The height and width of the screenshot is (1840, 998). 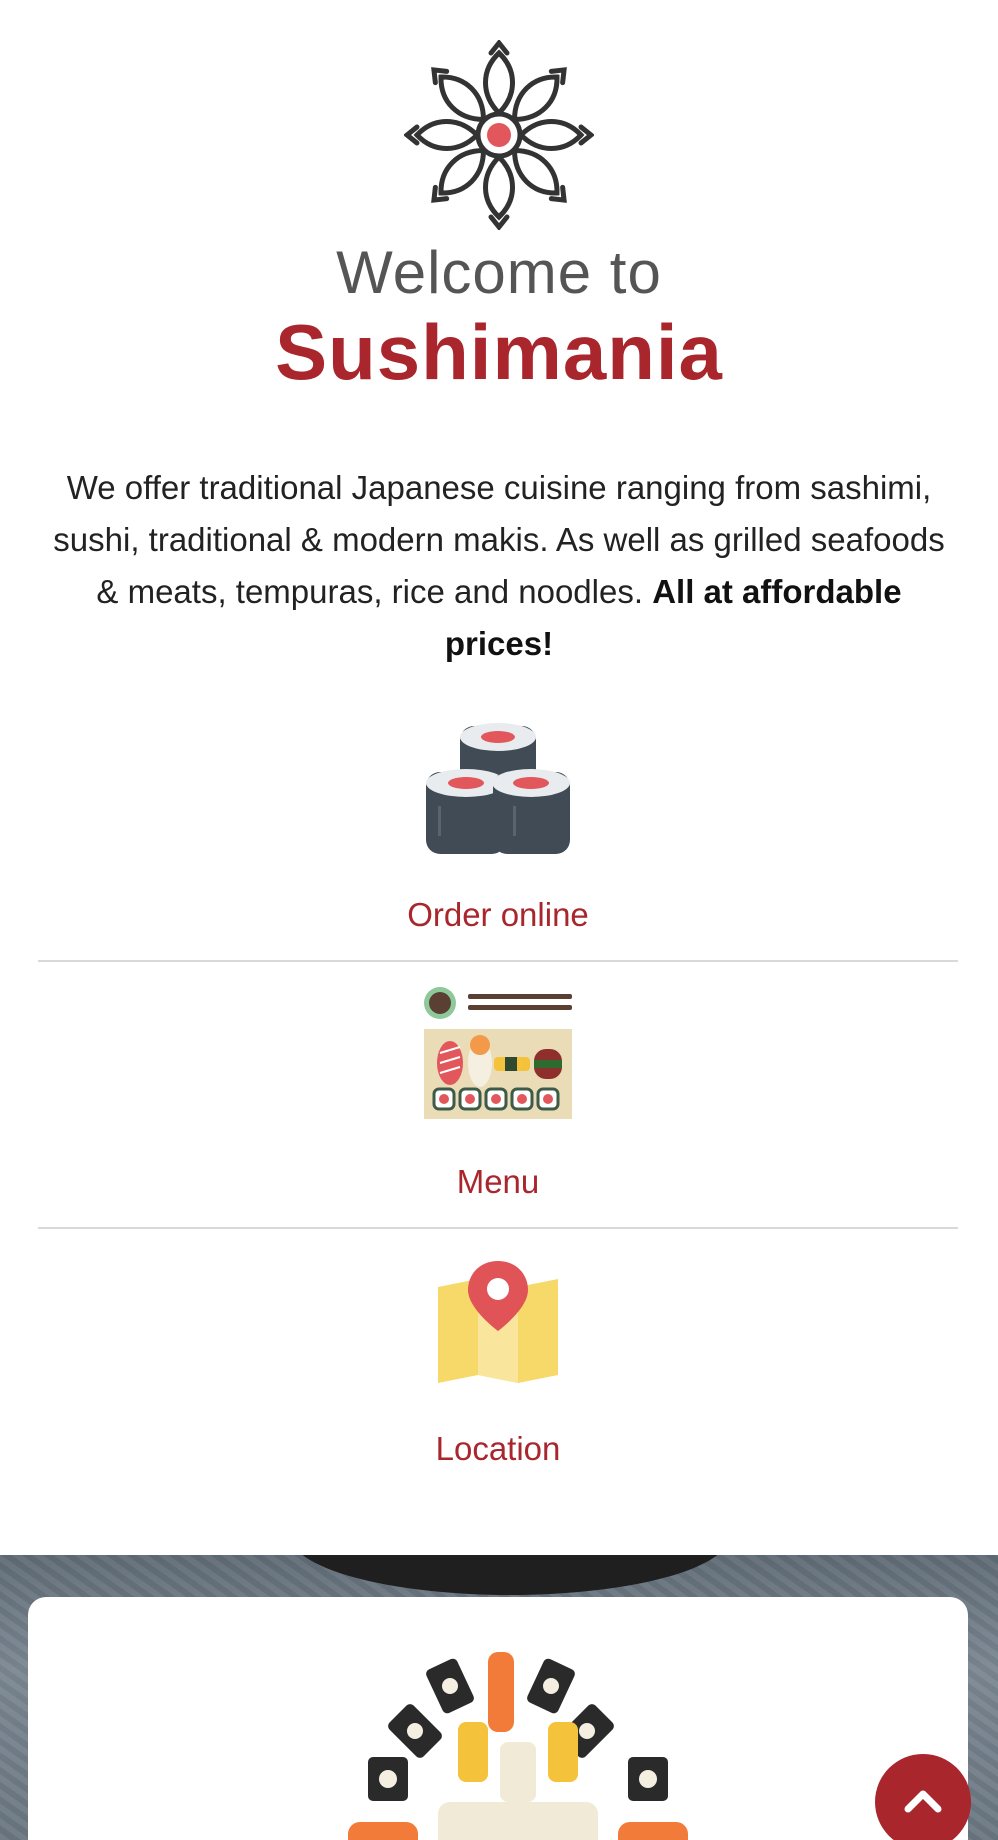 What do you see at coordinates (498, 791) in the screenshot?
I see `sushi-rolls-icon` at bounding box center [498, 791].